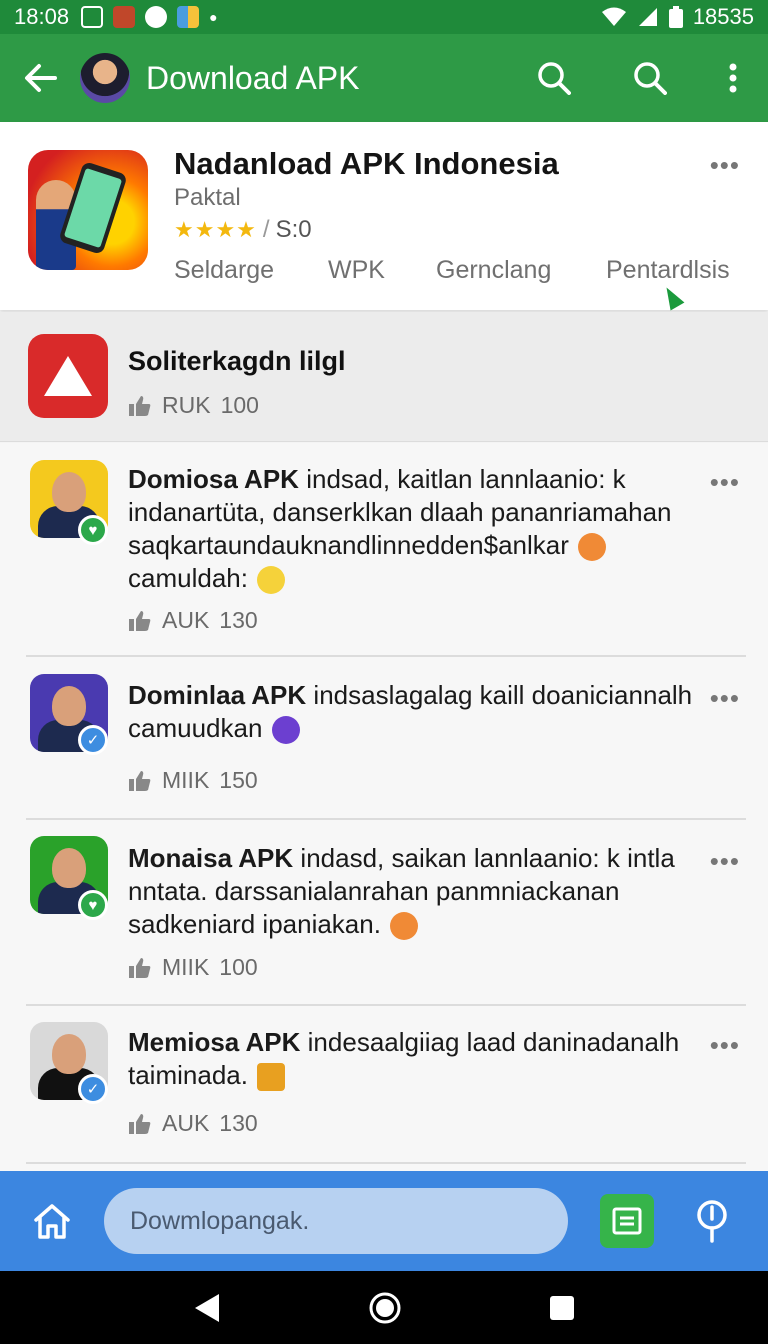 This screenshot has width=768, height=1344. I want to click on home-button, so click(52, 1221).